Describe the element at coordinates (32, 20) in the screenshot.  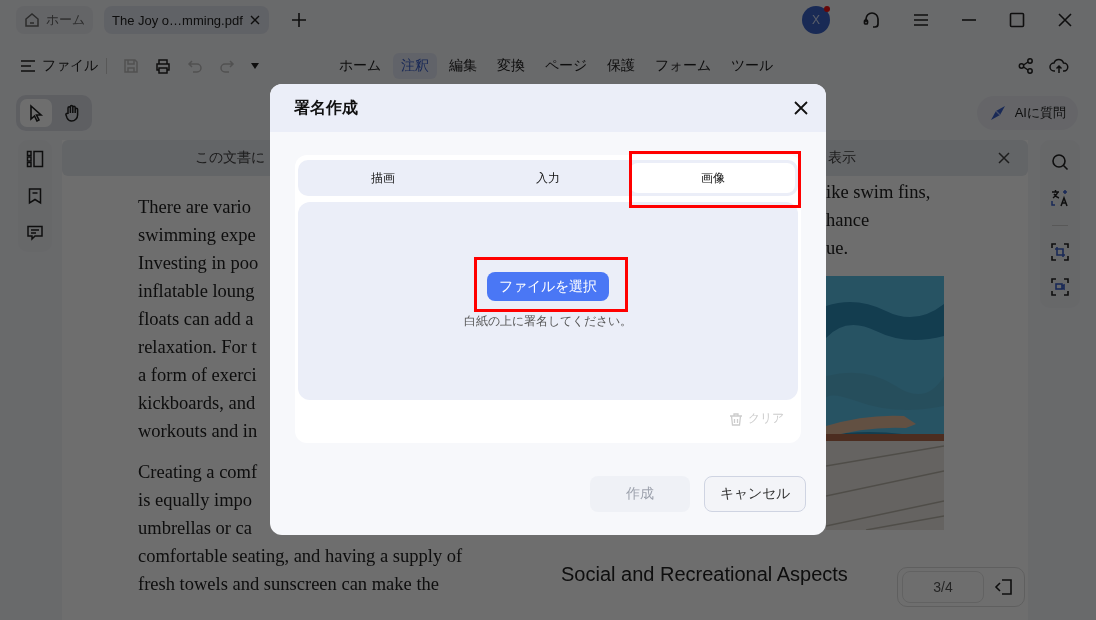
I see `house-icon` at that location.